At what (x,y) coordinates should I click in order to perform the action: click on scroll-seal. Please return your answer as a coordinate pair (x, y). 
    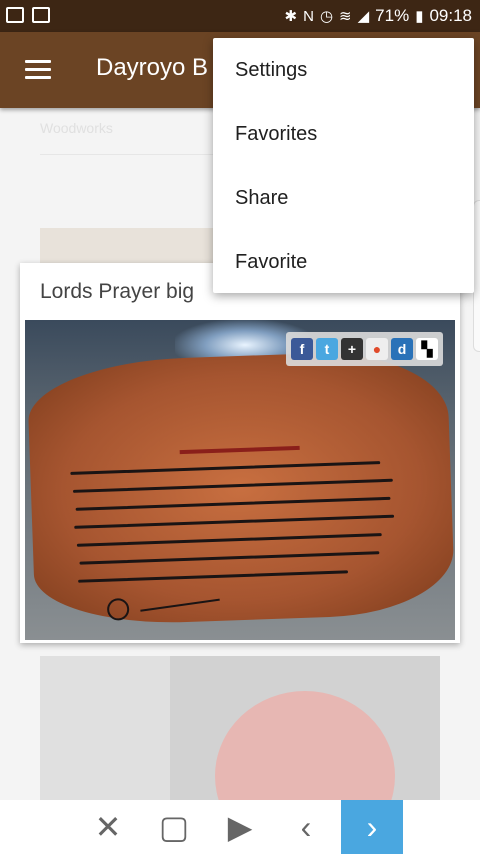
    Looking at the image, I should click on (118, 609).